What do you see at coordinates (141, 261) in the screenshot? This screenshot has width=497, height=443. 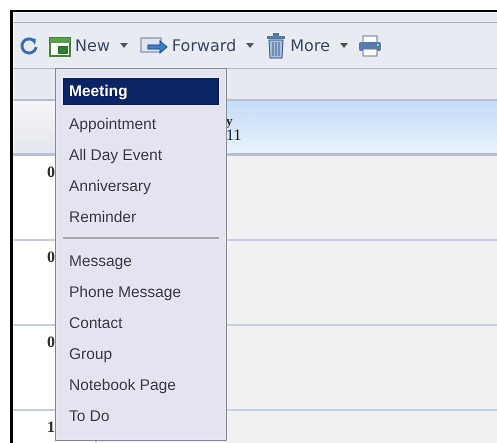 I see `menu-item: Message` at bounding box center [141, 261].